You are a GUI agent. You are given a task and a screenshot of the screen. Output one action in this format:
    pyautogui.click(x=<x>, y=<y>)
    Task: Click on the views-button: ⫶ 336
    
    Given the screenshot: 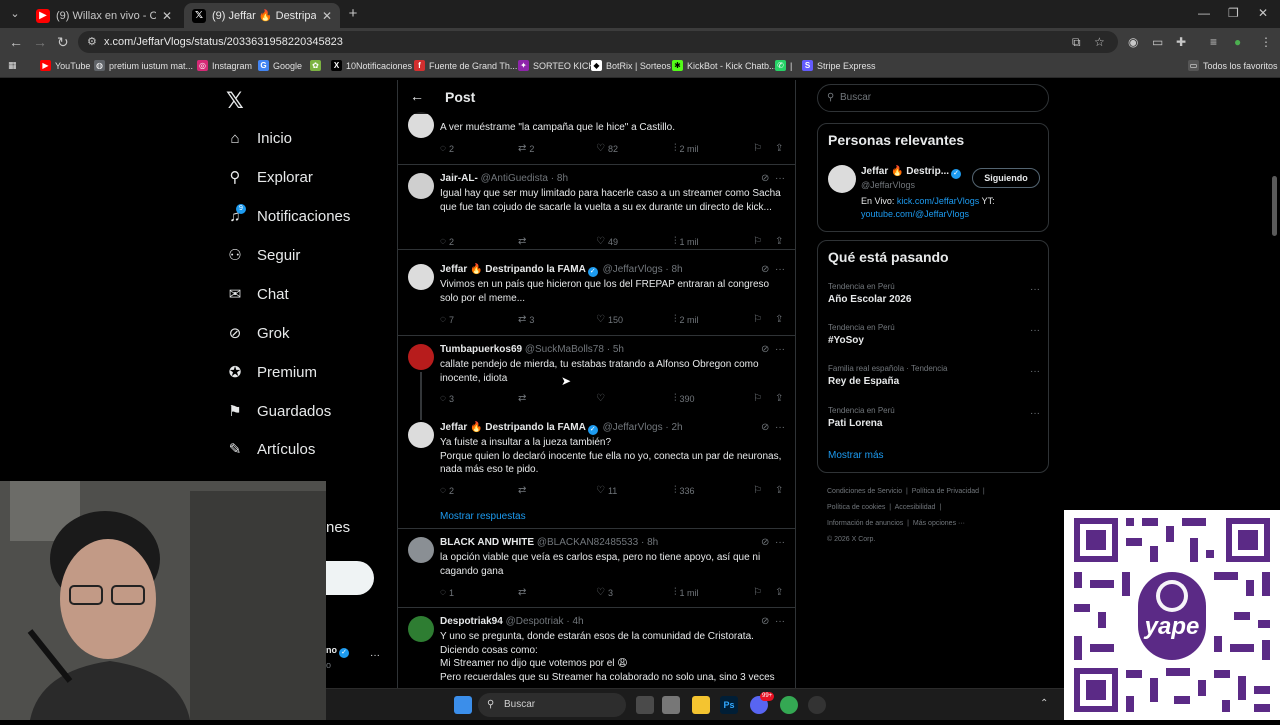 What is the action you would take?
    pyautogui.click(x=684, y=490)
    